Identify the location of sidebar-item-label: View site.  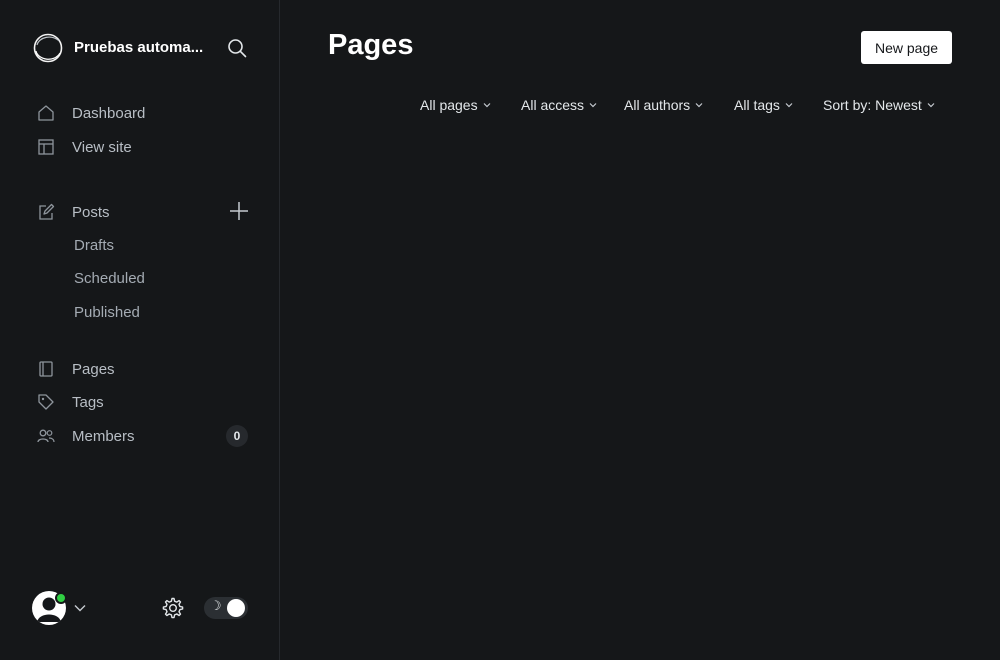
(102, 147).